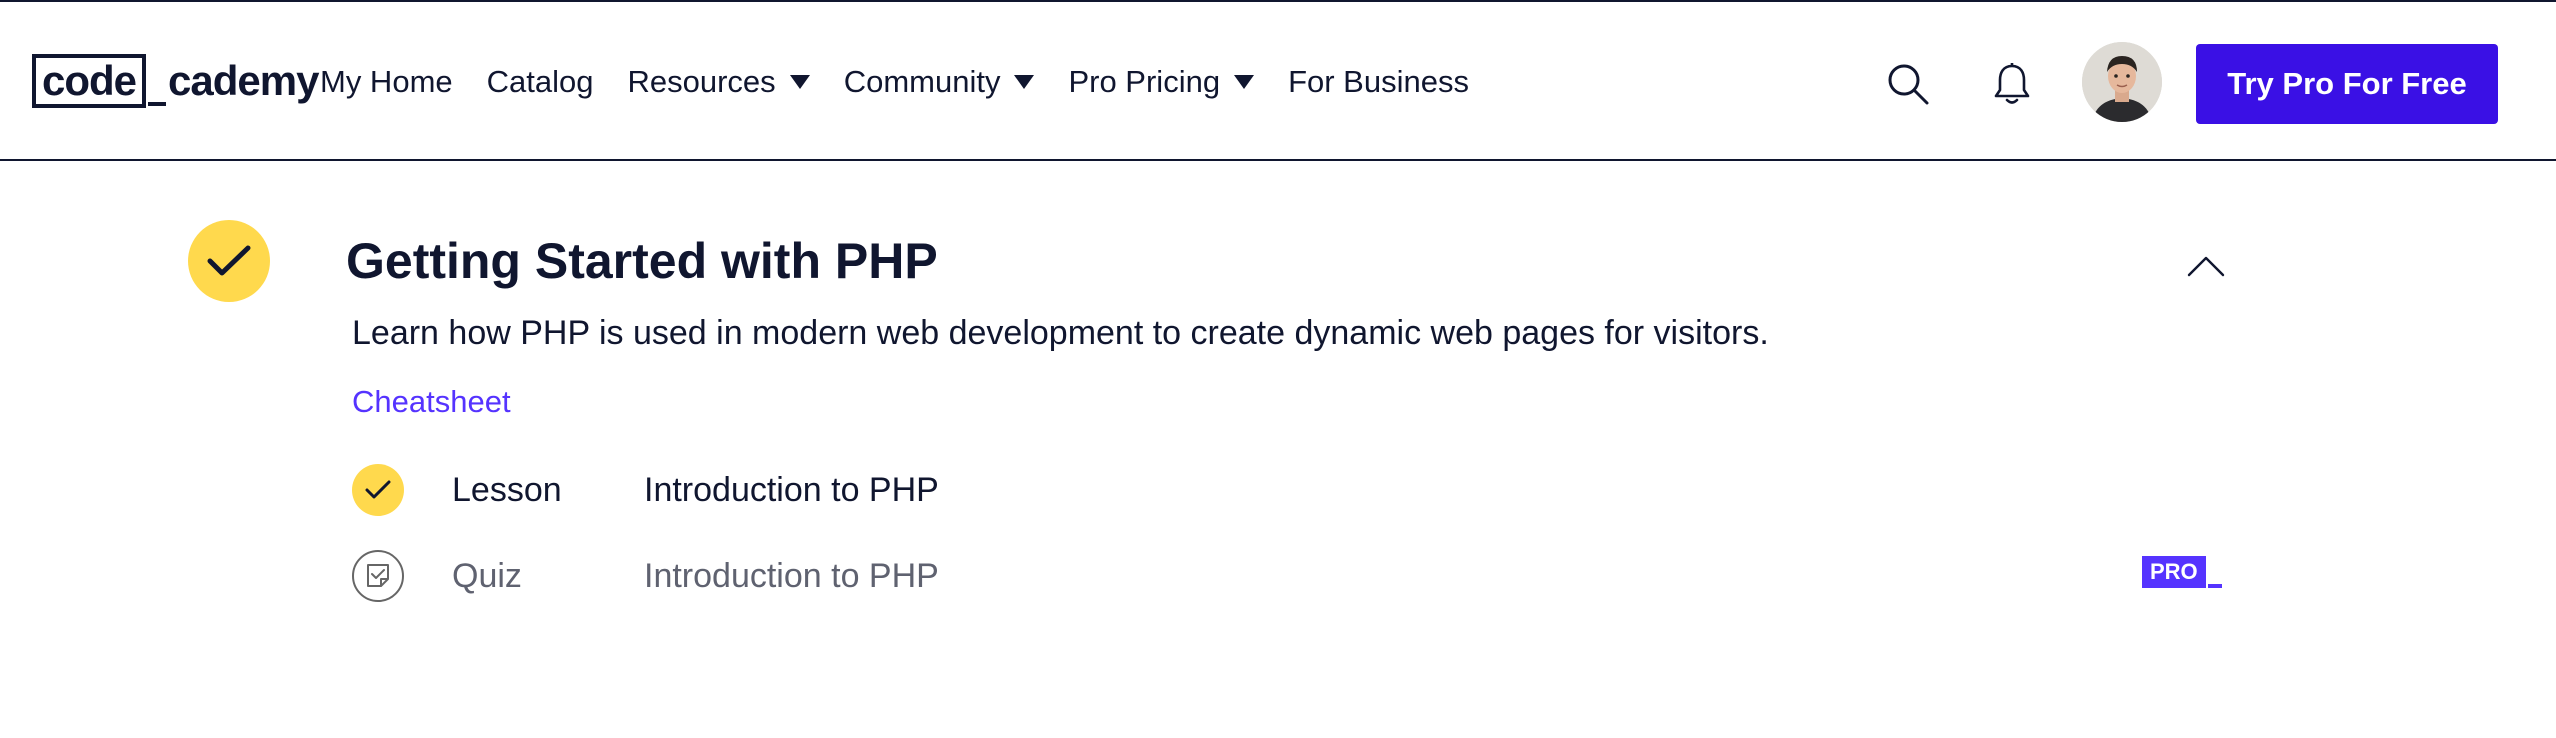 Image resolution: width=2556 pixels, height=738 pixels. Describe the element at coordinates (1291, 490) in the screenshot. I see `content-item-lesson: Lesson Introduction to PHP` at that location.